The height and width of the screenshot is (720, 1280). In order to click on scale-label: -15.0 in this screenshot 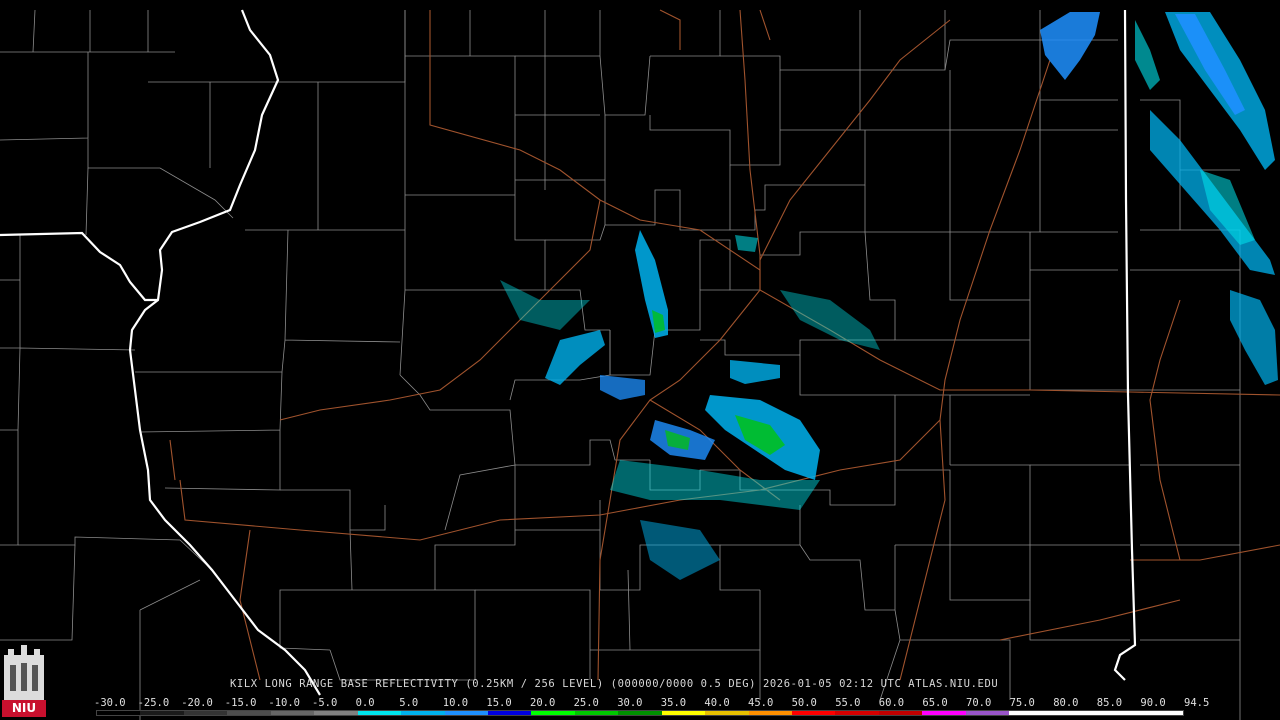, I will do `click(240, 703)`.